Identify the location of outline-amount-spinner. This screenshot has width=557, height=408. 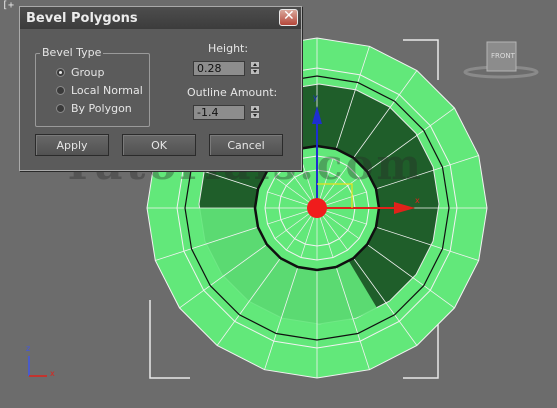
(255, 112).